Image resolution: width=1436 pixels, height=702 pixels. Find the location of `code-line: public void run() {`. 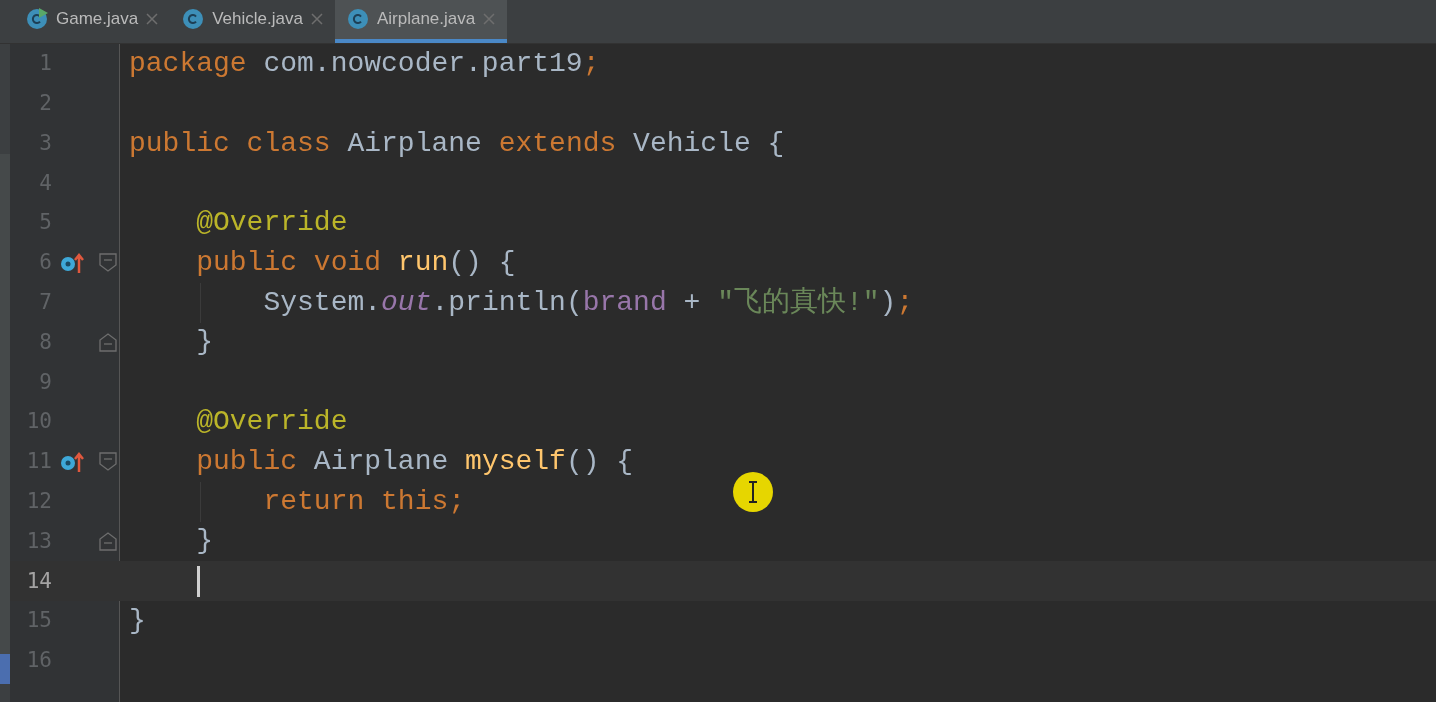

code-line: public void run() { is located at coordinates (355, 262).